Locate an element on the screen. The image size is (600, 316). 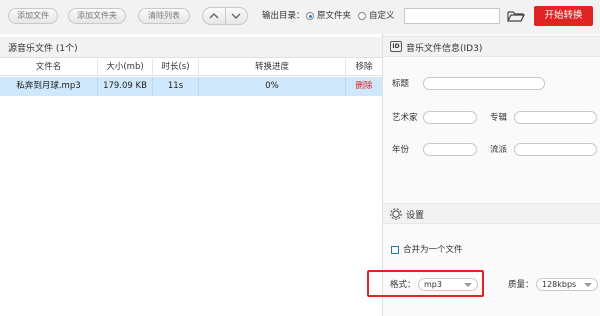
output-dir-label: 输出目录： is located at coordinates (283, 16).